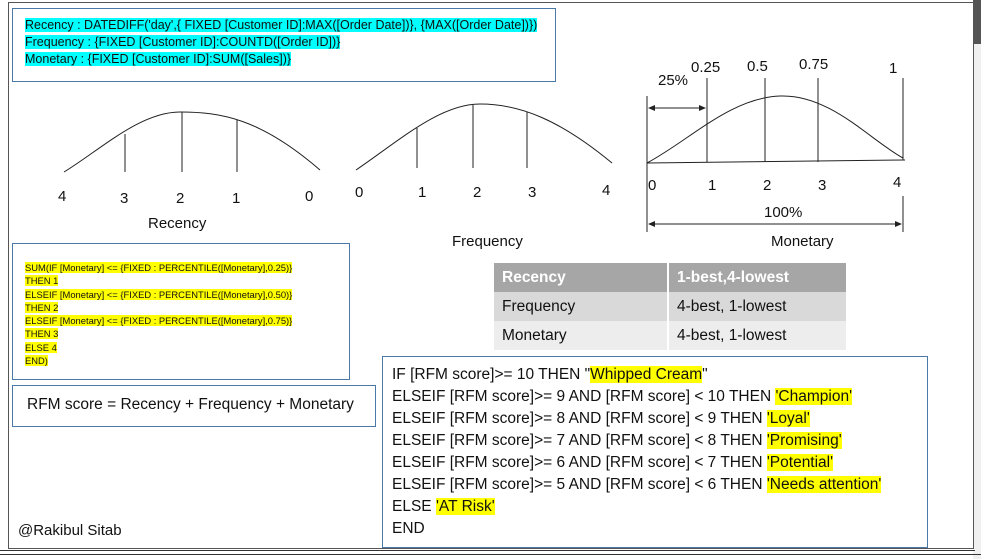  What do you see at coordinates (70, 530) in the screenshot?
I see `author-credit: @Rakibul Sitab` at bounding box center [70, 530].